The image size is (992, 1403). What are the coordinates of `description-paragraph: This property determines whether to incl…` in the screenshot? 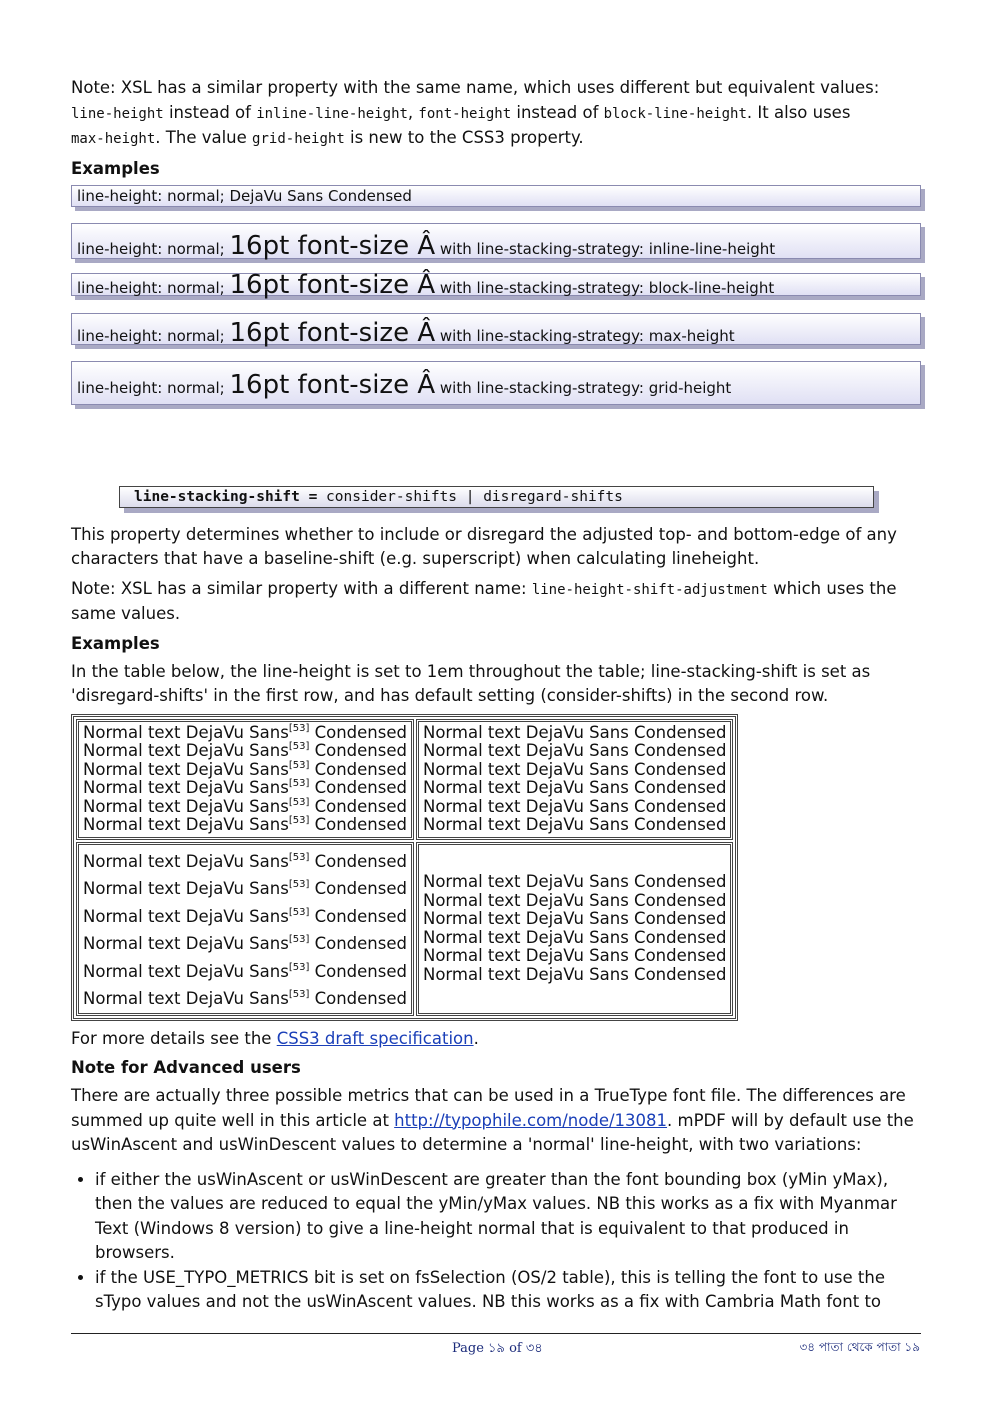 It's located at (484, 546).